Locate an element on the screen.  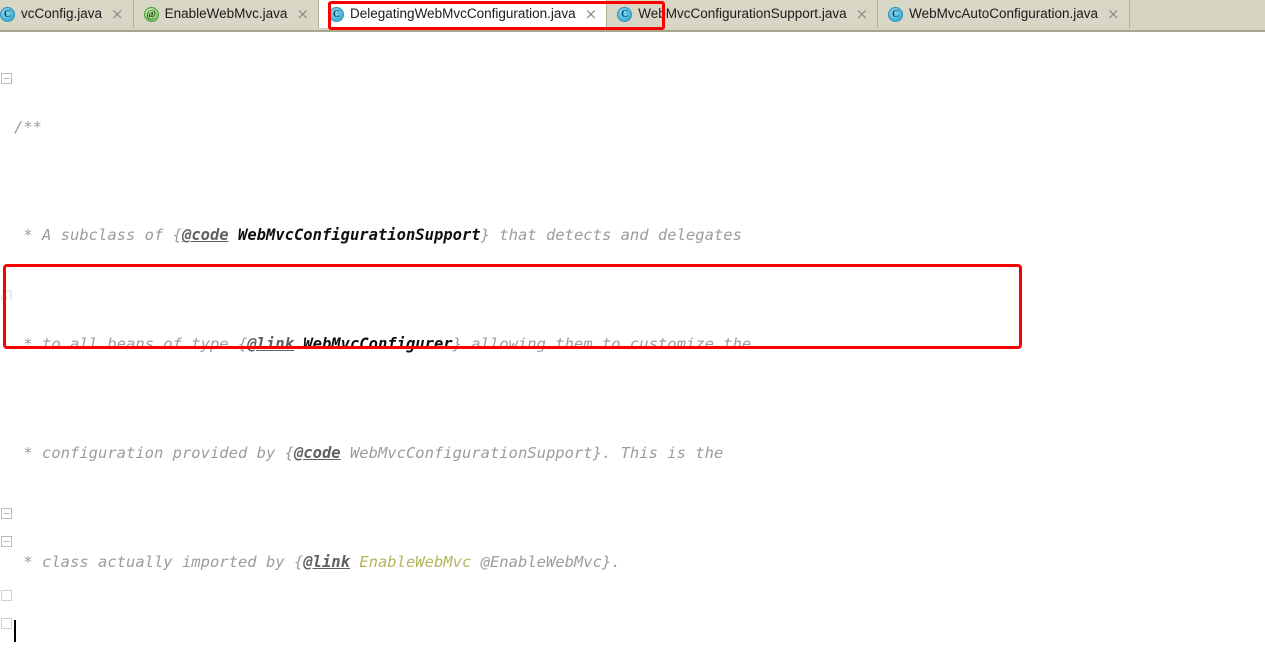
code-token-comment: /** is located at coordinates (28, 126).